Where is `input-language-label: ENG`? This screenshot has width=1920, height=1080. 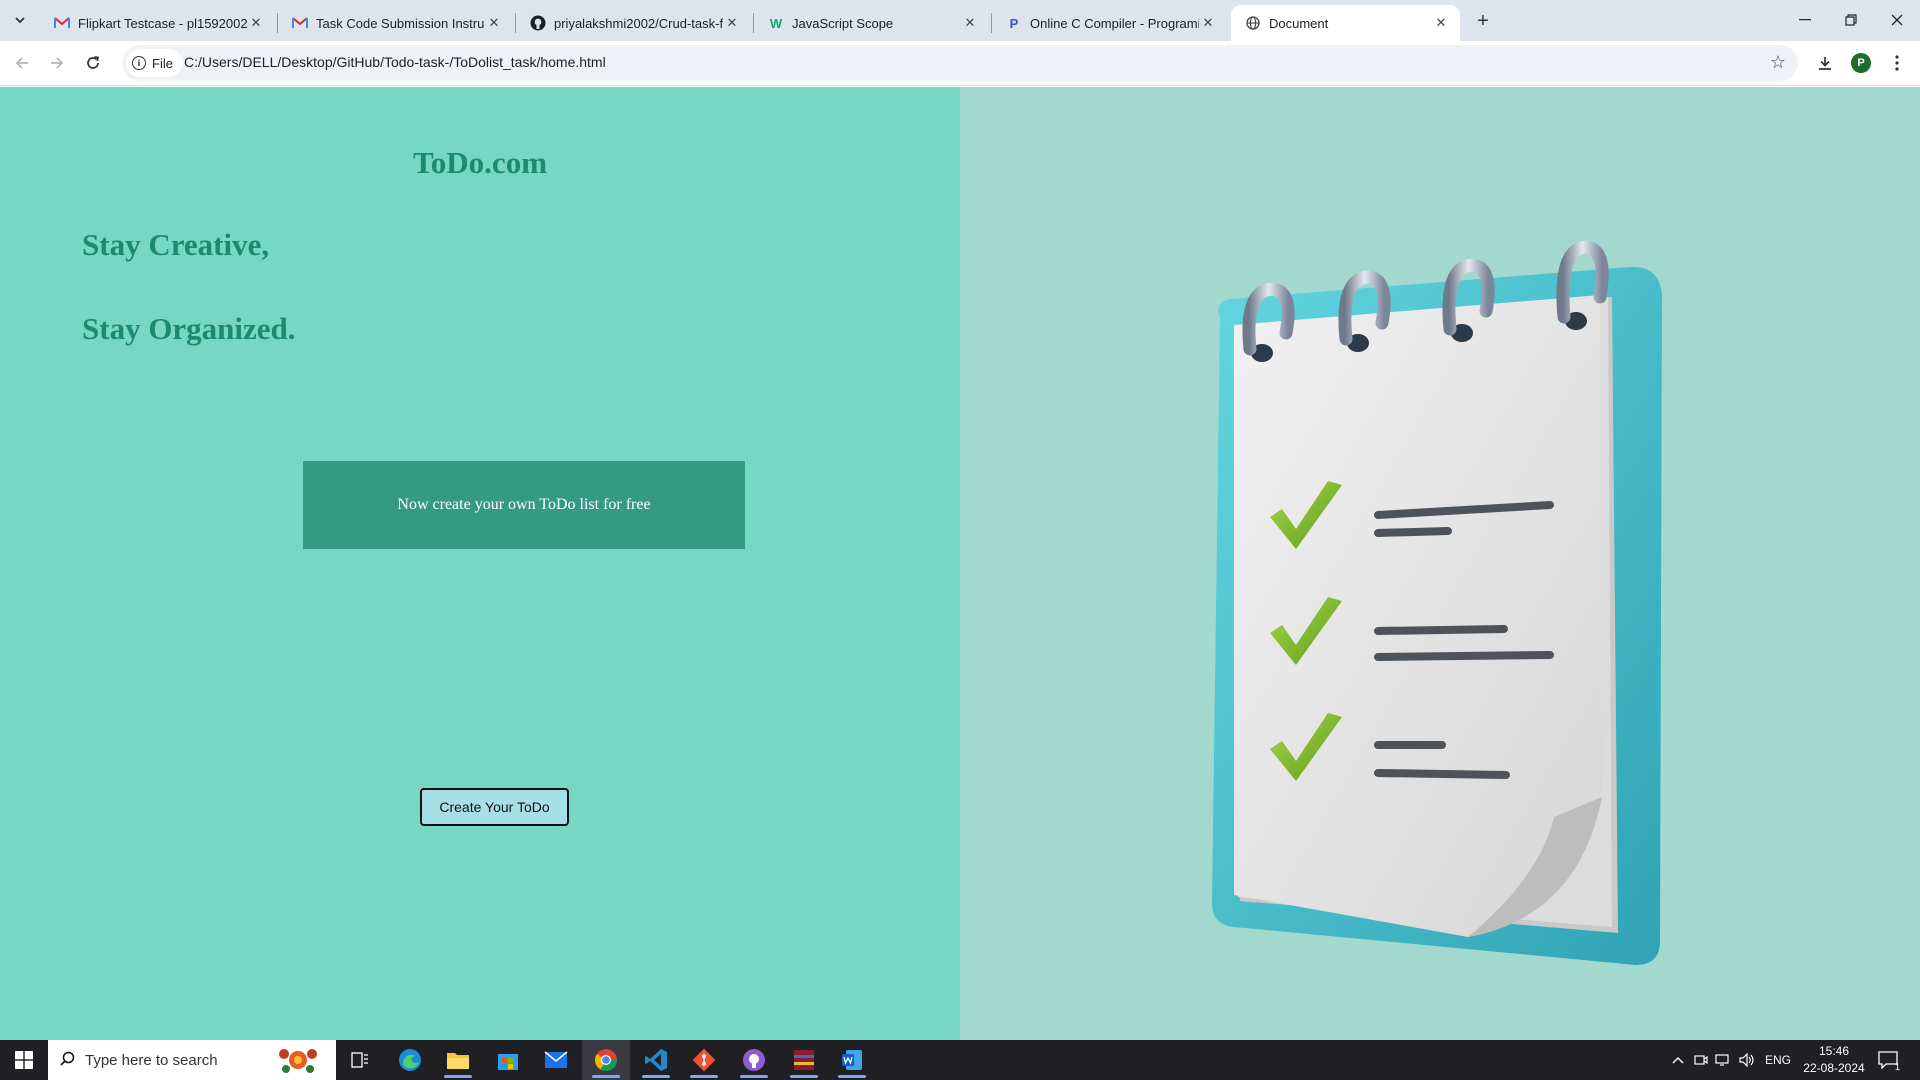
input-language-label: ENG is located at coordinates (1778, 1060).